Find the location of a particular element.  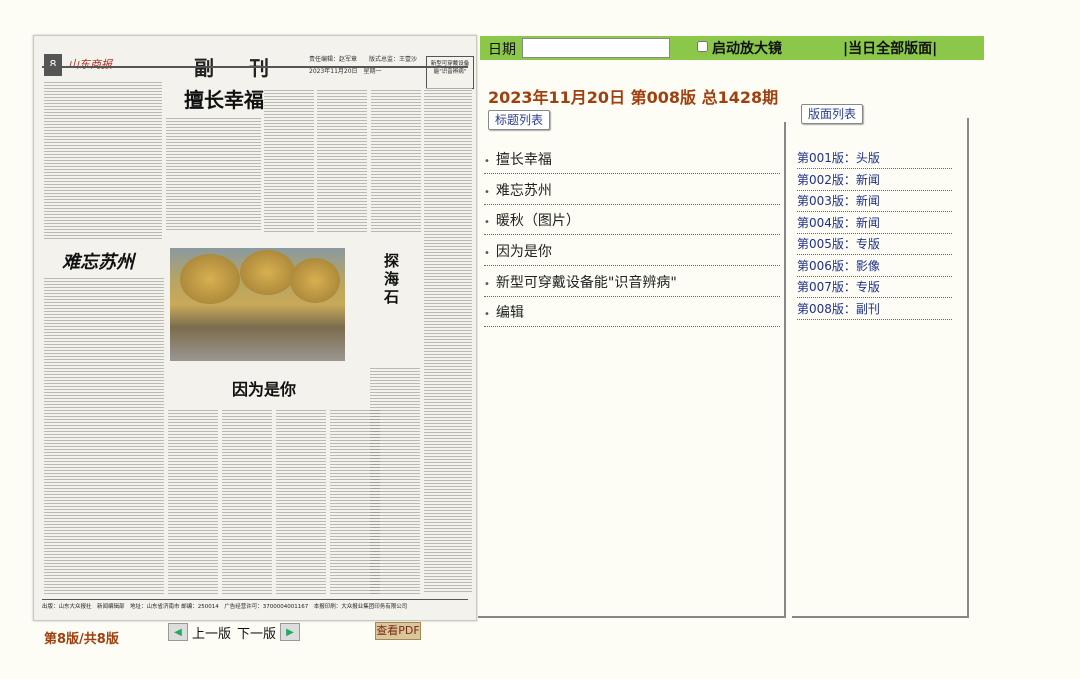

page-info: 第8版/共8版 is located at coordinates (81, 639).